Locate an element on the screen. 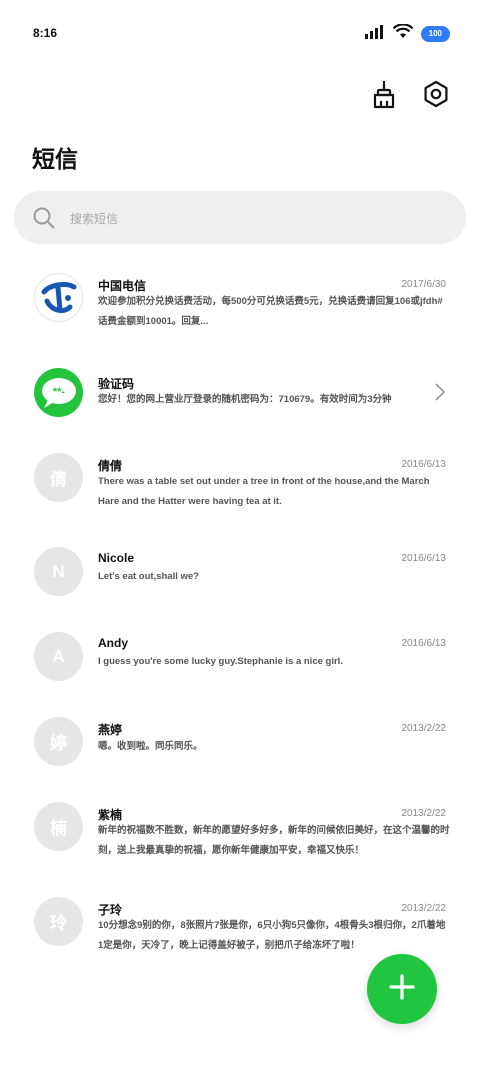 The width and height of the screenshot is (480, 1067). status-bar: 8:16 100 is located at coordinates (240, 32).